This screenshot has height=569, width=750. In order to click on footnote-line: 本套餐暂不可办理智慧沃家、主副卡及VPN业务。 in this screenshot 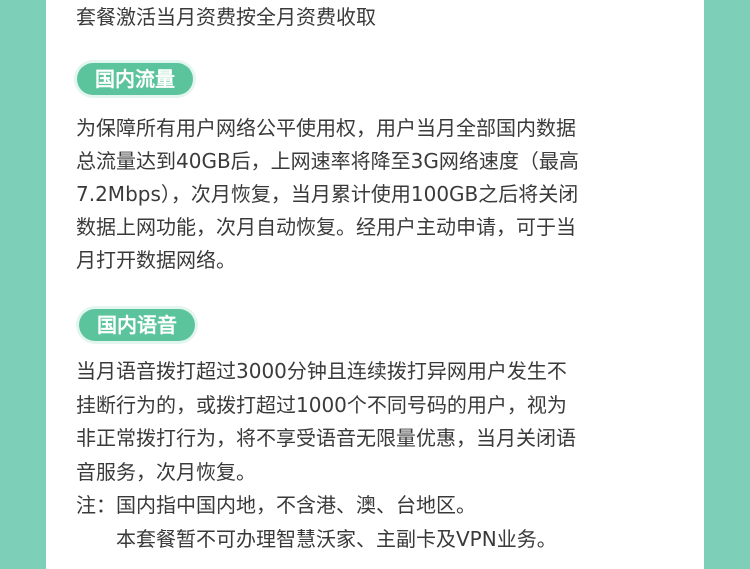, I will do `click(316, 538)`.